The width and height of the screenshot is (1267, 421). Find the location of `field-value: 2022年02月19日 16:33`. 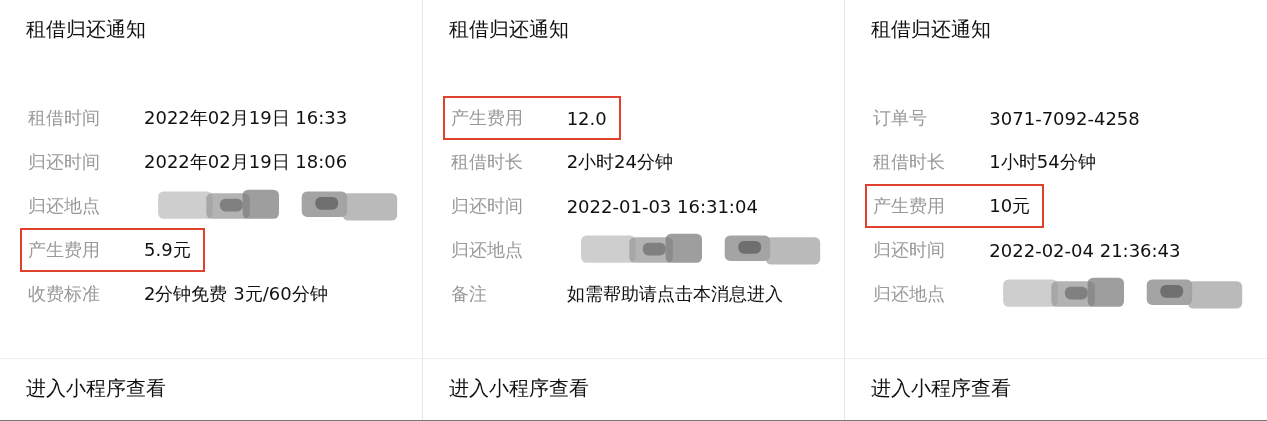

field-value: 2022年02月19日 16:33 is located at coordinates (246, 118).